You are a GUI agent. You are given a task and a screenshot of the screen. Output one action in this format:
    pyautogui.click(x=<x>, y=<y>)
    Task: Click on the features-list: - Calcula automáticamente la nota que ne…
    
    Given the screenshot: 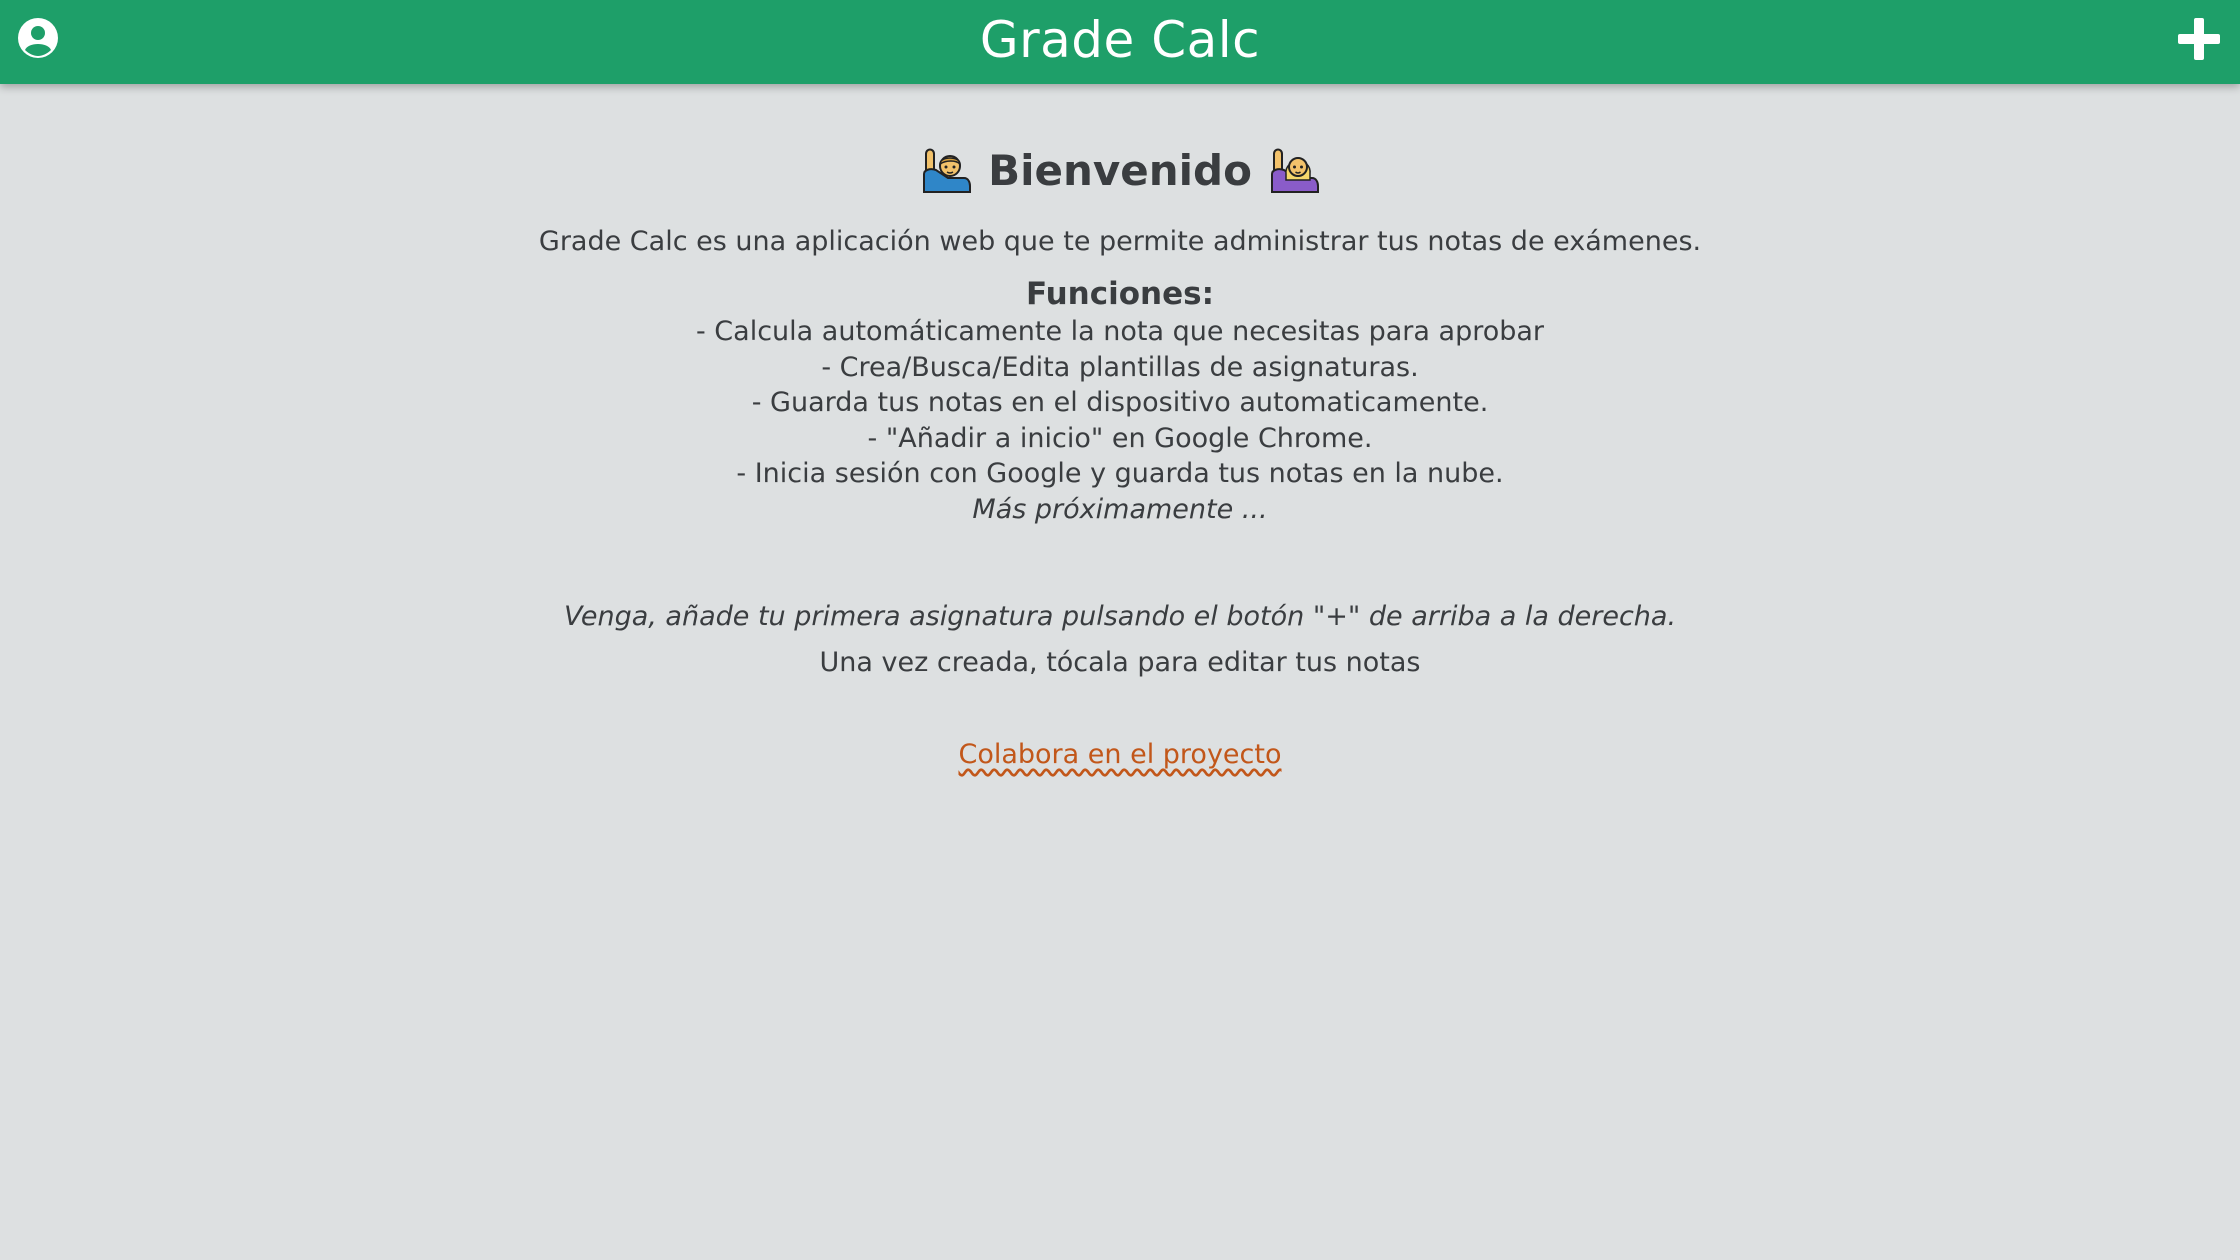 What is the action you would take?
    pyautogui.click(x=1120, y=403)
    